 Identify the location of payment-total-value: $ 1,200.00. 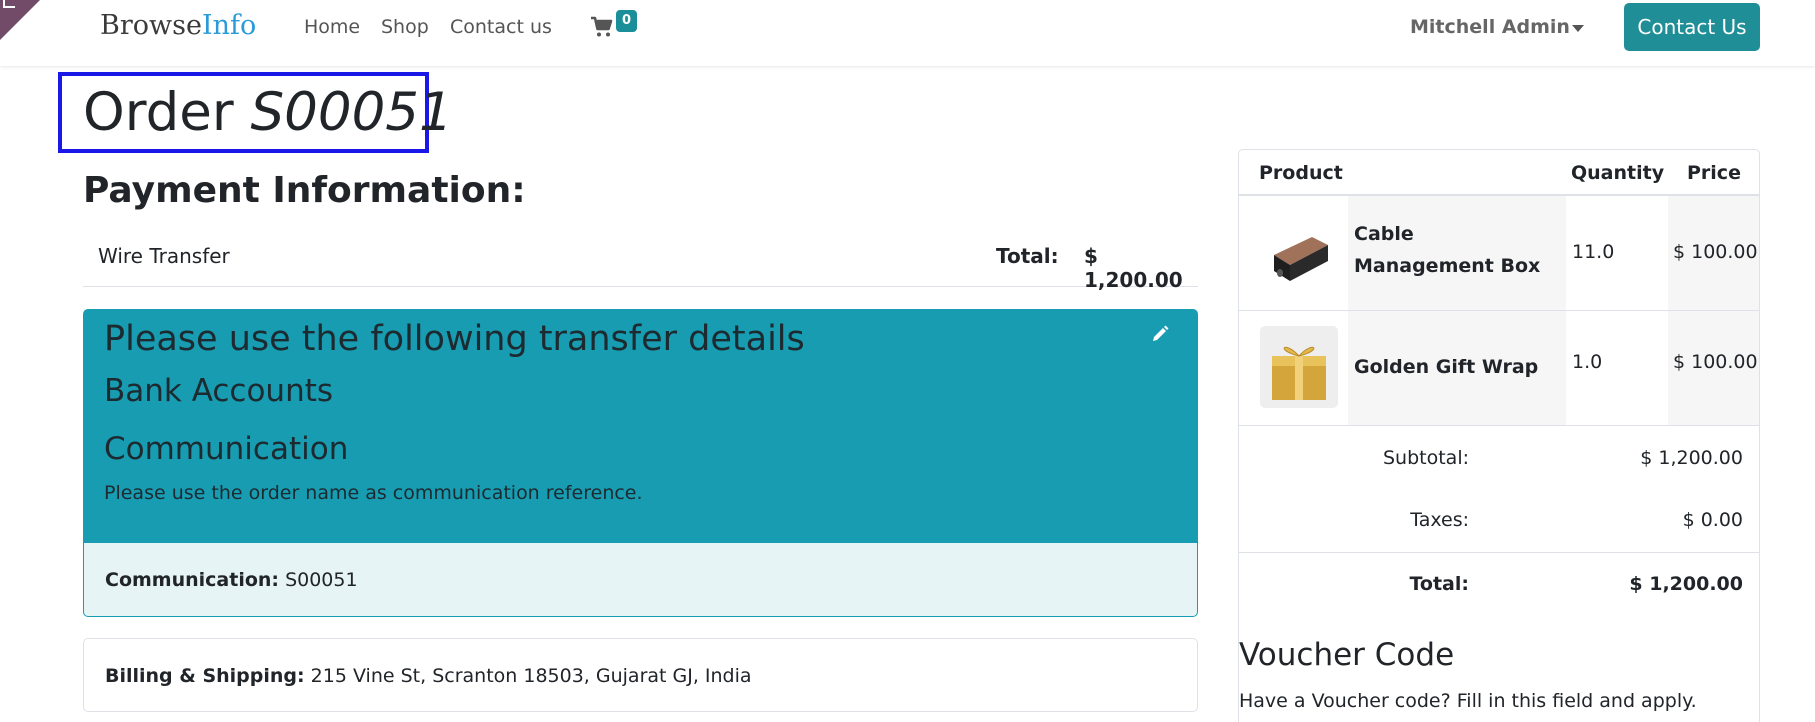
(1133, 268).